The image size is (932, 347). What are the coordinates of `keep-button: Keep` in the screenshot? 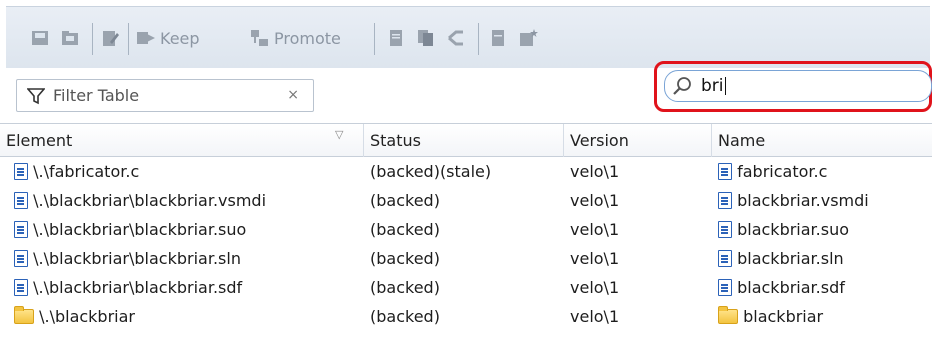 It's located at (168, 38).